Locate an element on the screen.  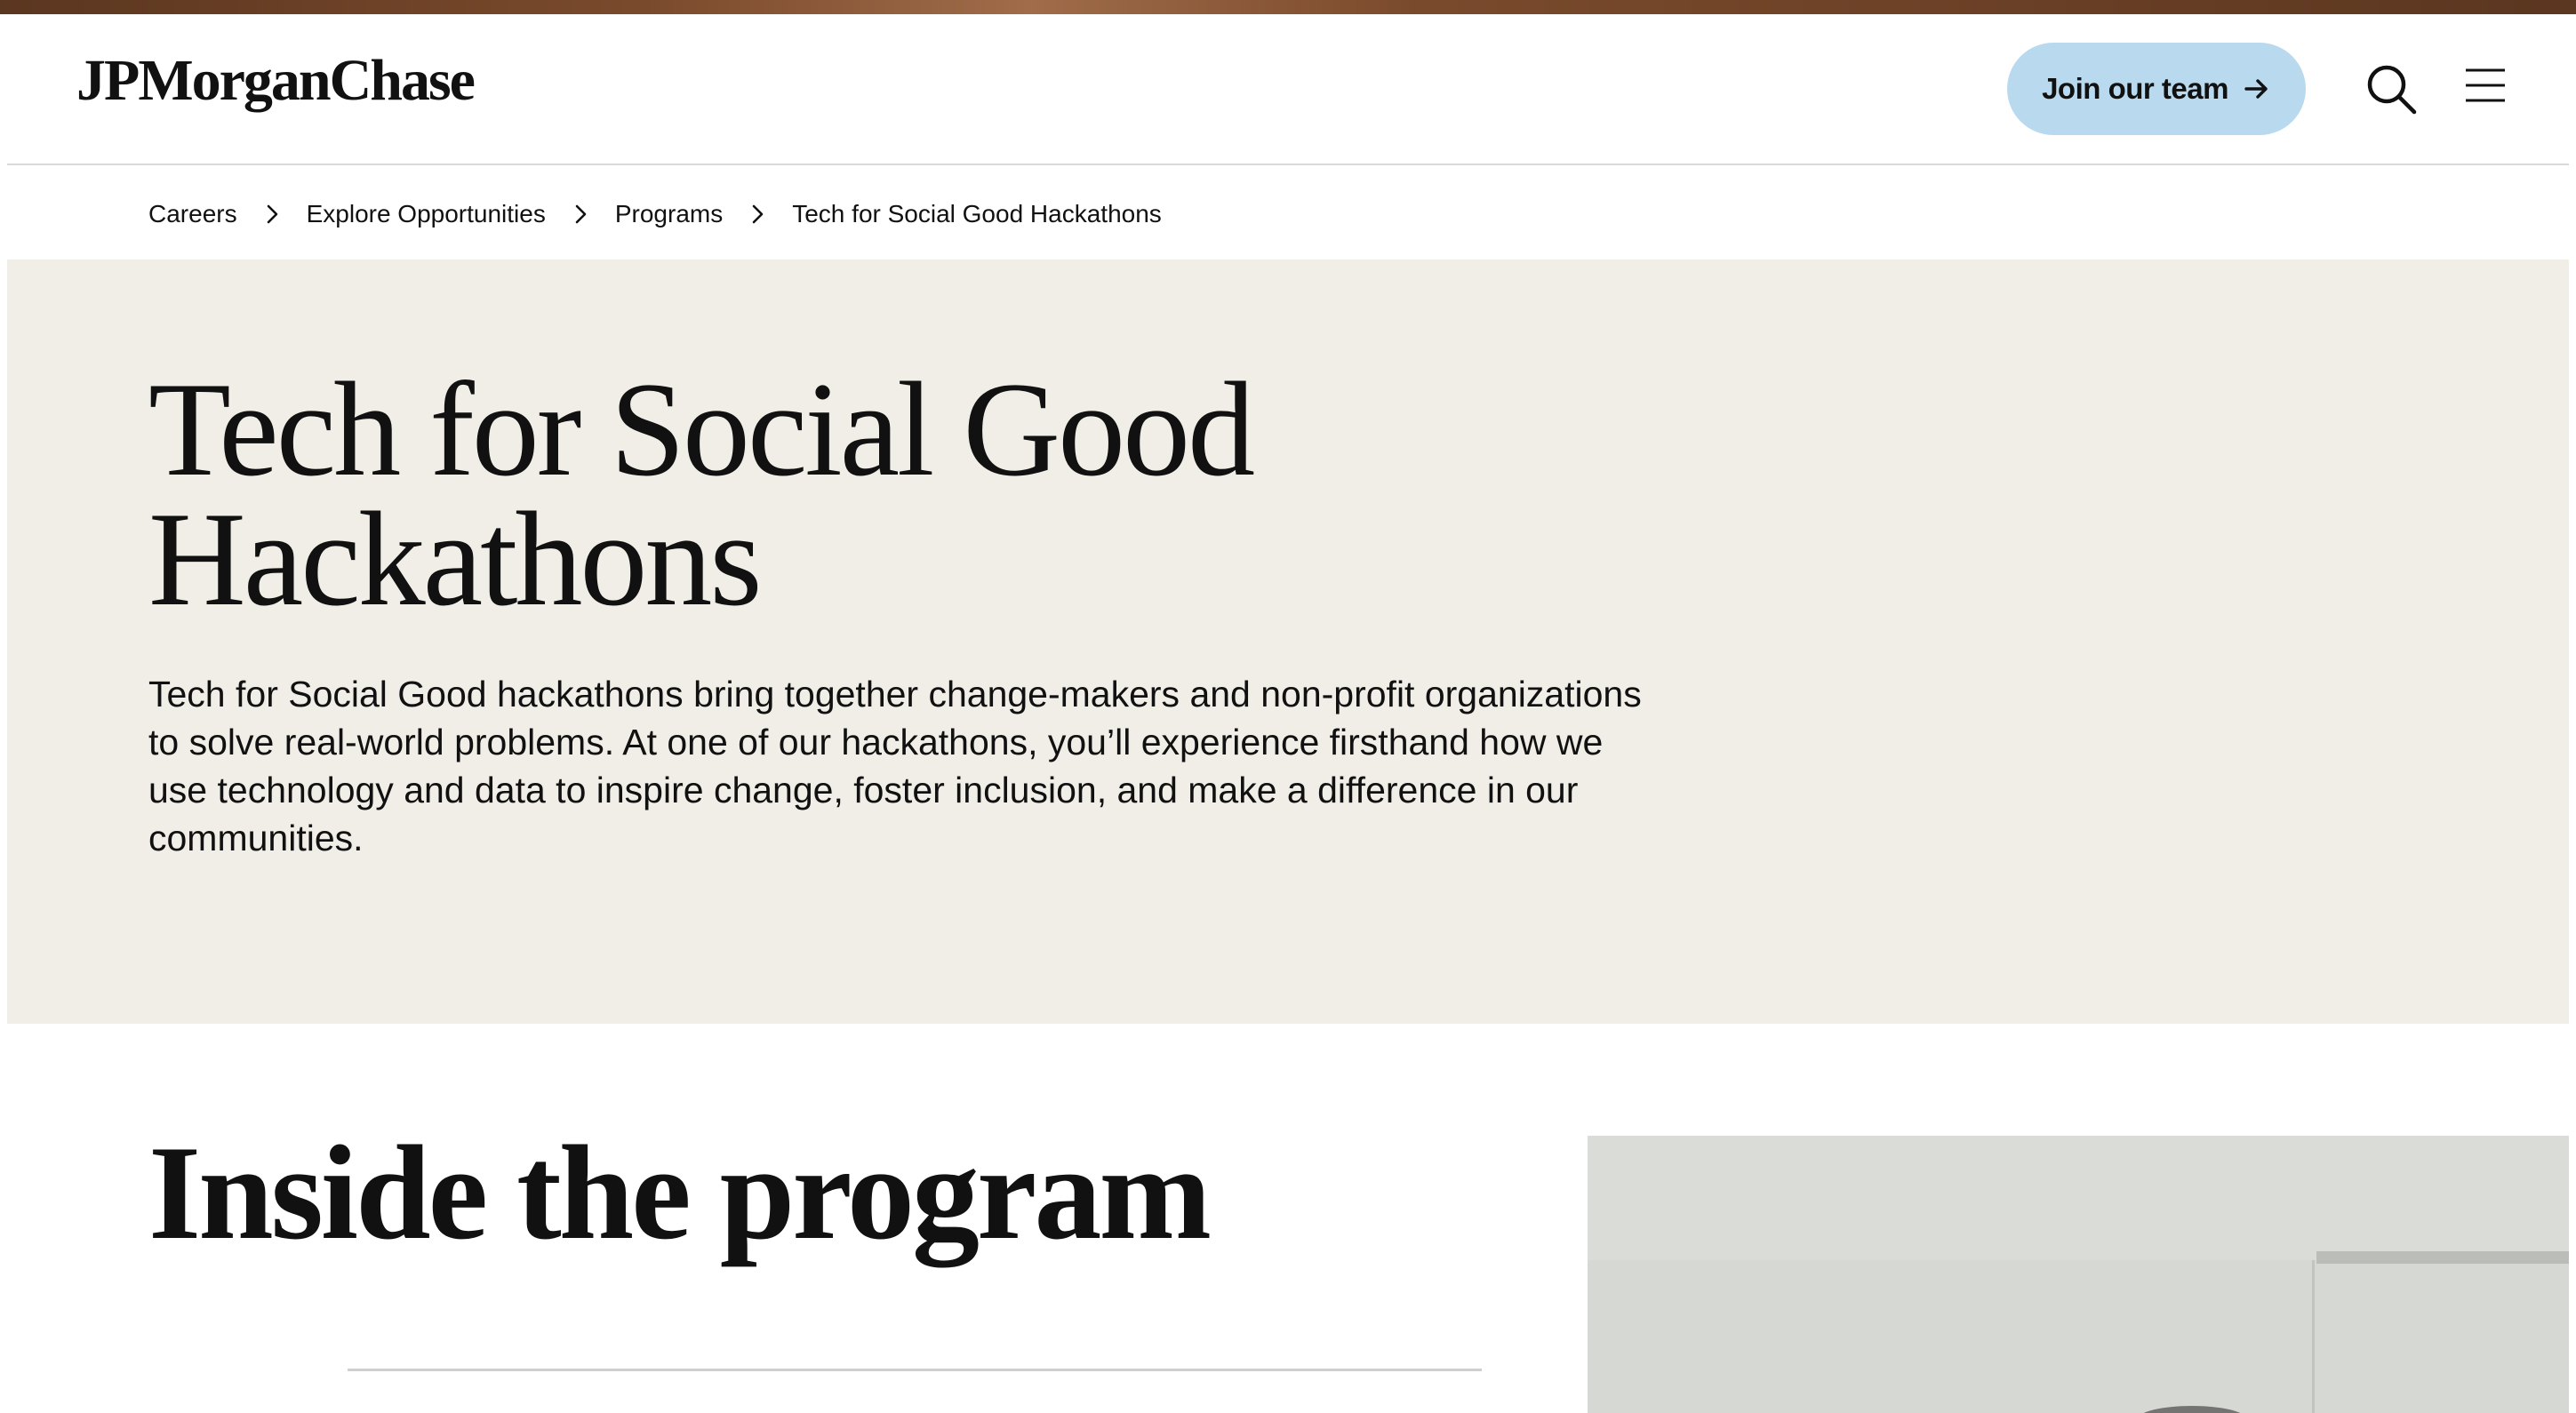
page-title-line-2: Hackathons is located at coordinates (455, 559).